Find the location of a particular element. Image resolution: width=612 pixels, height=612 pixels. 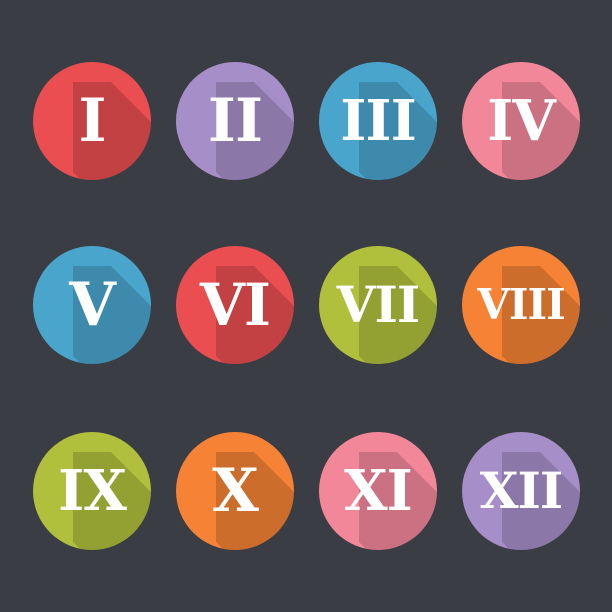

numeral-icon-10: X is located at coordinates (235, 491).